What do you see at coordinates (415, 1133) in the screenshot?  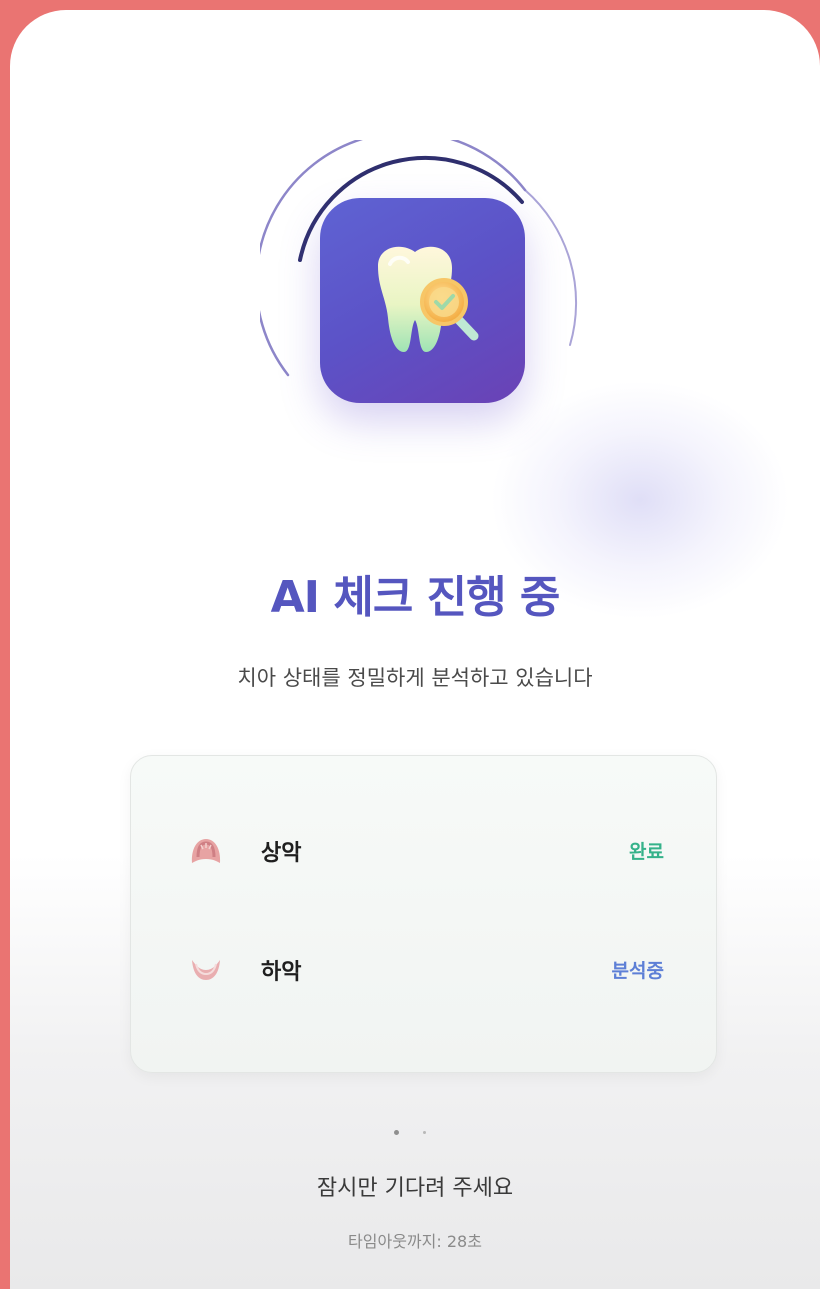 I see `loading-dots` at bounding box center [415, 1133].